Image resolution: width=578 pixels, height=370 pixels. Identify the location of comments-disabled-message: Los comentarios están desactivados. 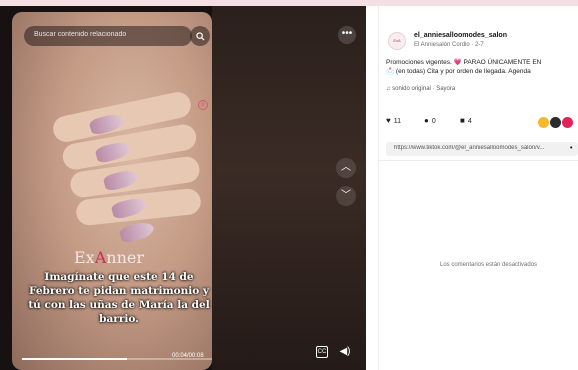
(489, 265).